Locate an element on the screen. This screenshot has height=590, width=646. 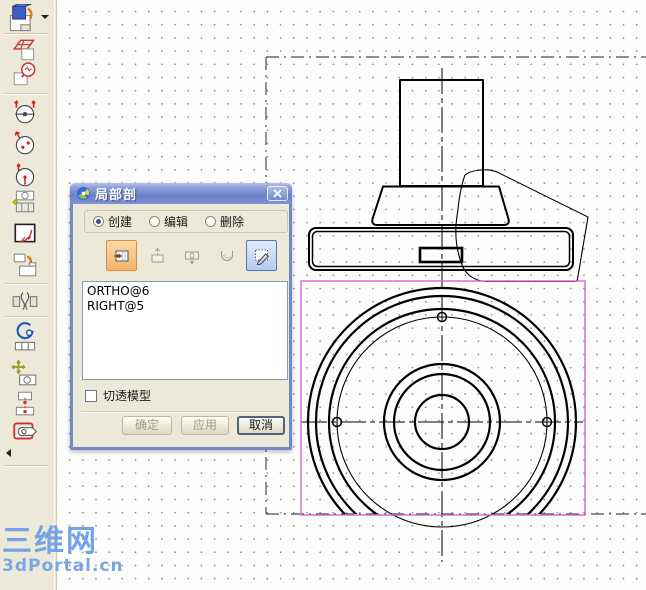
list-item: ORTHO@6 is located at coordinates (185, 291).